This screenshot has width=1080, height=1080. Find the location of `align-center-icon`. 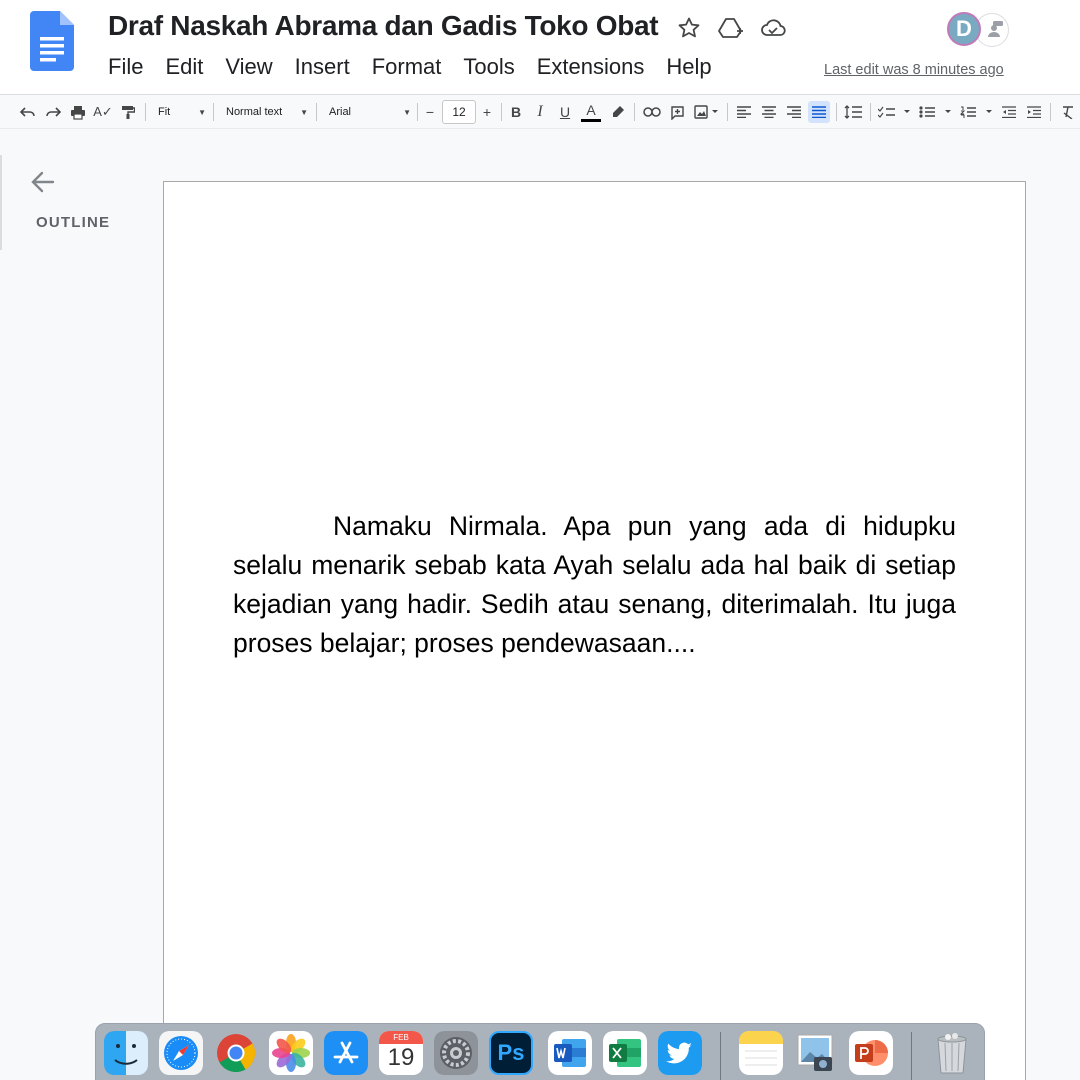

align-center-icon is located at coordinates (769, 112).